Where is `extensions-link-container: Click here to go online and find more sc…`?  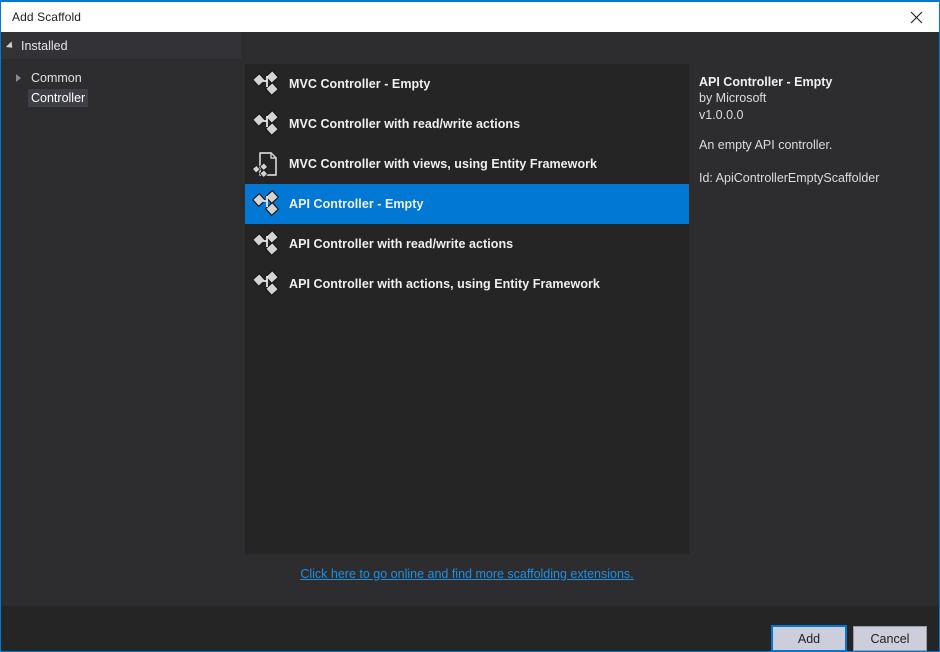 extensions-link-container: Click here to go online and find more sc… is located at coordinates (467, 574).